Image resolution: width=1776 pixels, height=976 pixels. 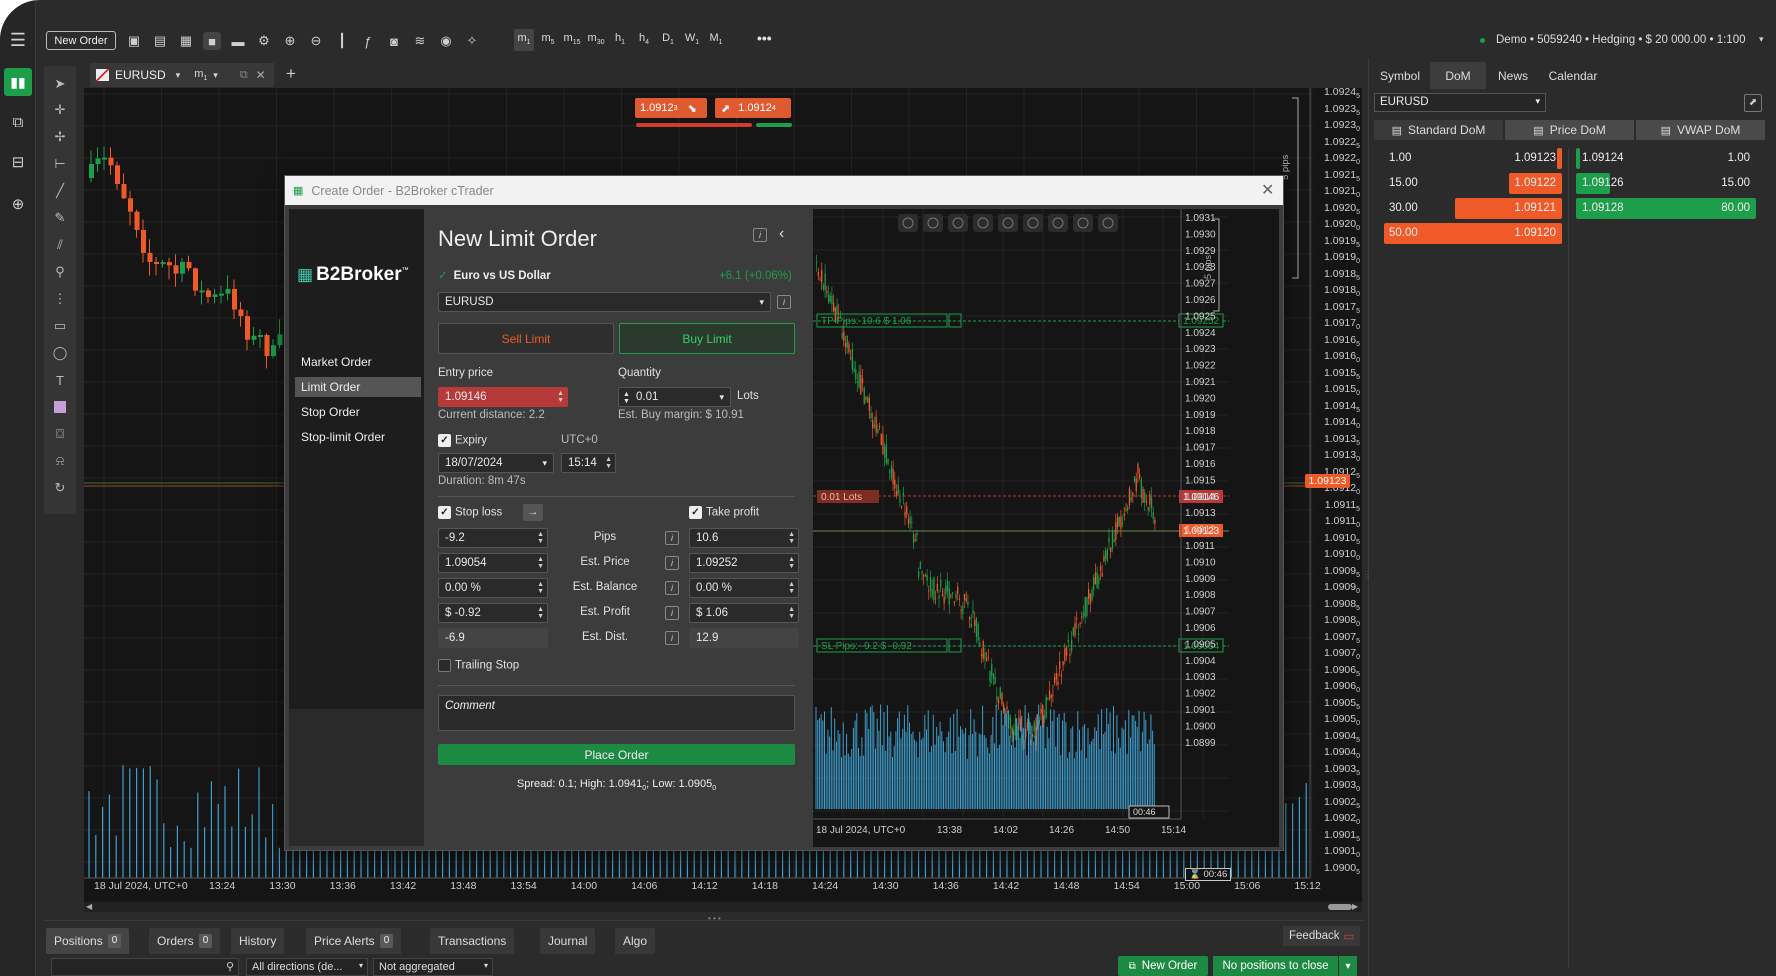 What do you see at coordinates (1368, 584) in the screenshot?
I see `panel-resize-handle: ⋮` at bounding box center [1368, 584].